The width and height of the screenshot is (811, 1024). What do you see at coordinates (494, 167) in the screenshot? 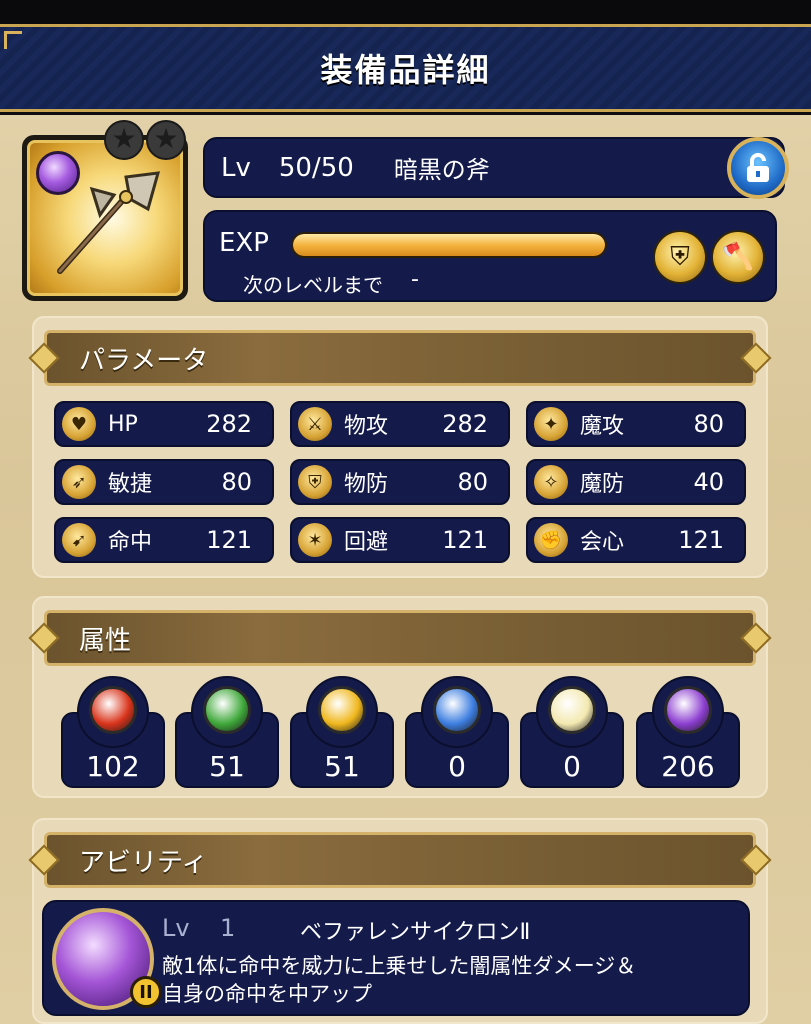
I see `item-level-panel: Lv 50/50 暗黒の斧` at bounding box center [494, 167].